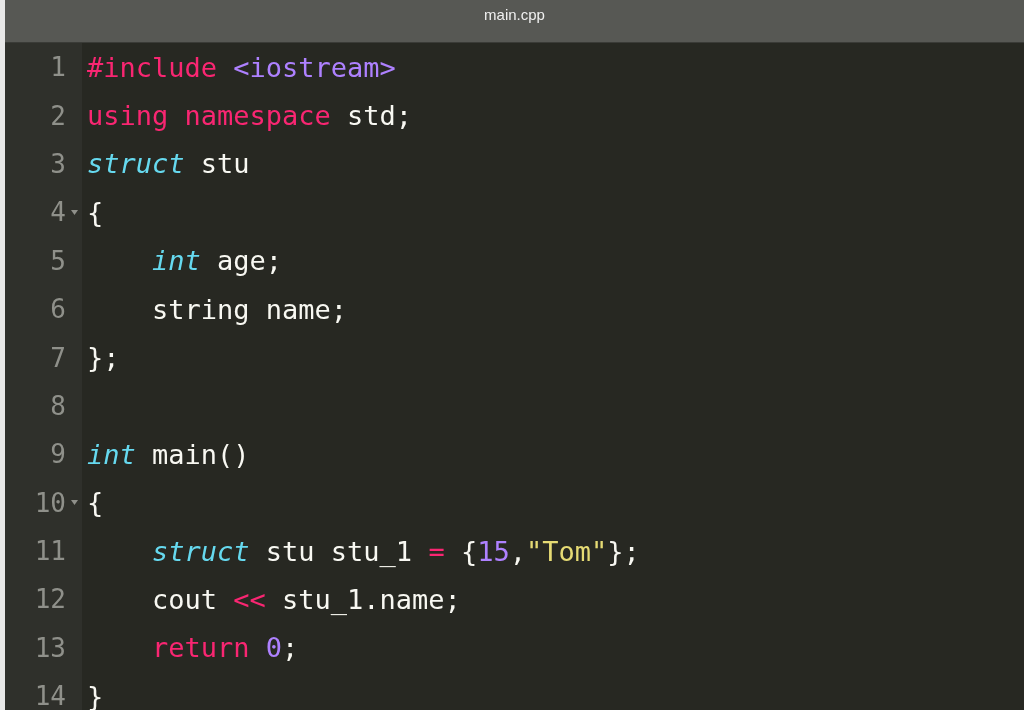  What do you see at coordinates (96, 694) in the screenshot?
I see `code-line: }` at bounding box center [96, 694].